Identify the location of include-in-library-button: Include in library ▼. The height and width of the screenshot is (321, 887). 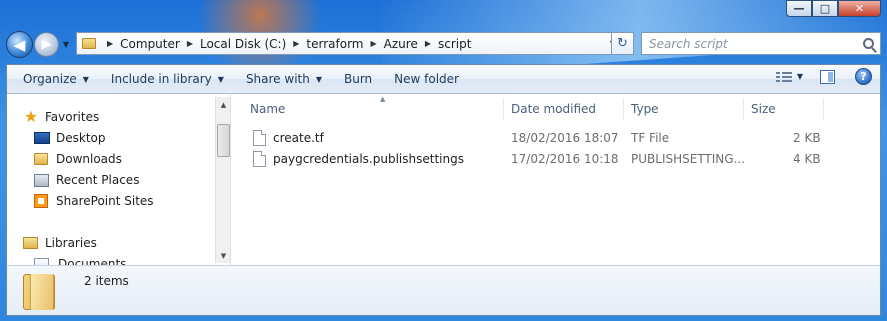
(167, 79).